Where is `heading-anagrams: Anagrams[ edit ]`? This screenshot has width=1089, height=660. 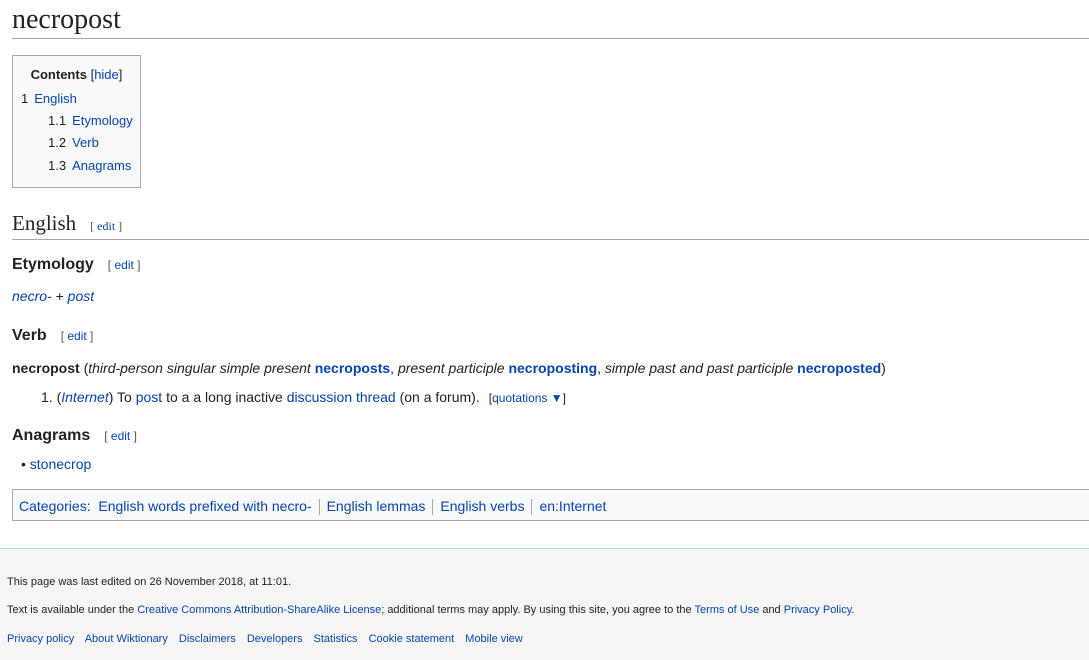
heading-anagrams: Anagrams[ edit ] is located at coordinates (74, 435).